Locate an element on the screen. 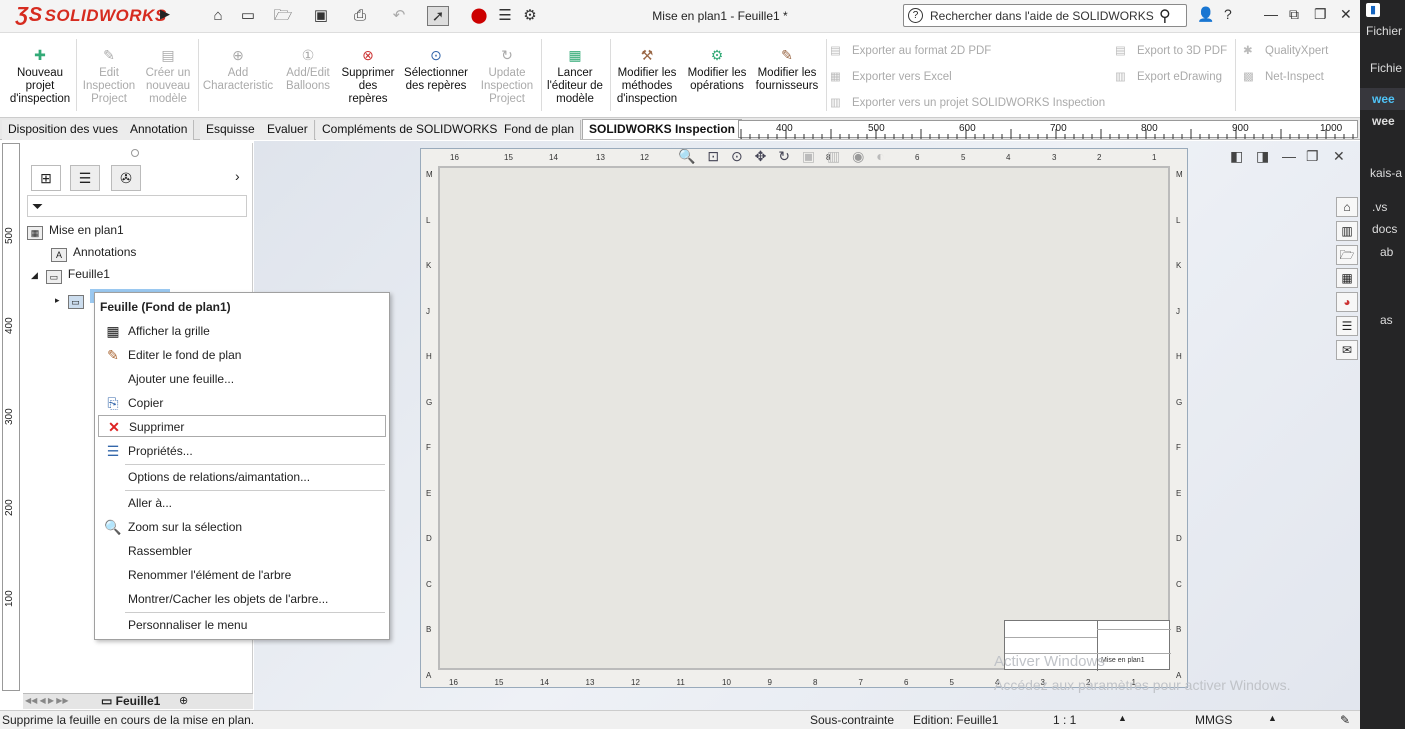  expand-arrow-icon: ▸ is located at coordinates (57, 300).